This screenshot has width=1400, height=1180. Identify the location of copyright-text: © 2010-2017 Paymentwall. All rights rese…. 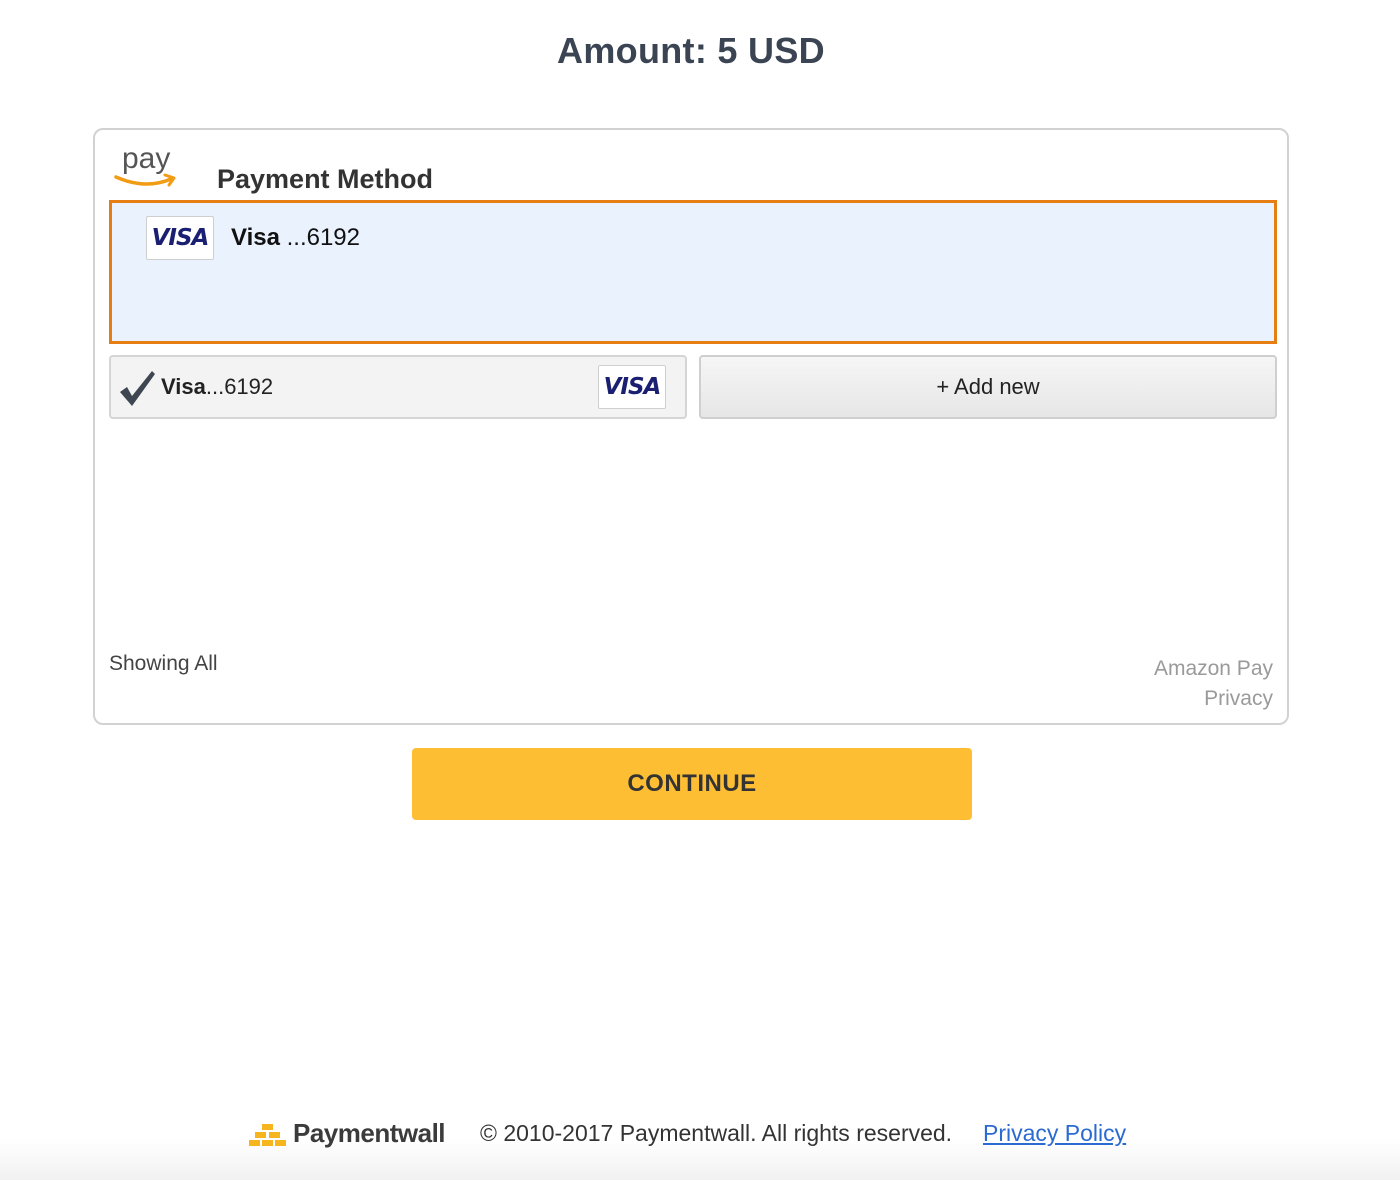
(716, 1133).